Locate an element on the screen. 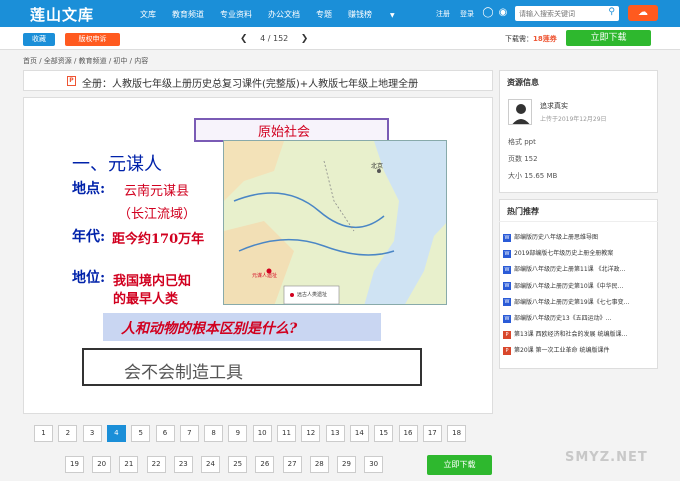 The width and height of the screenshot is (680, 481). list-item: W 部编版历史八年级上册思维导图 is located at coordinates (579, 237).